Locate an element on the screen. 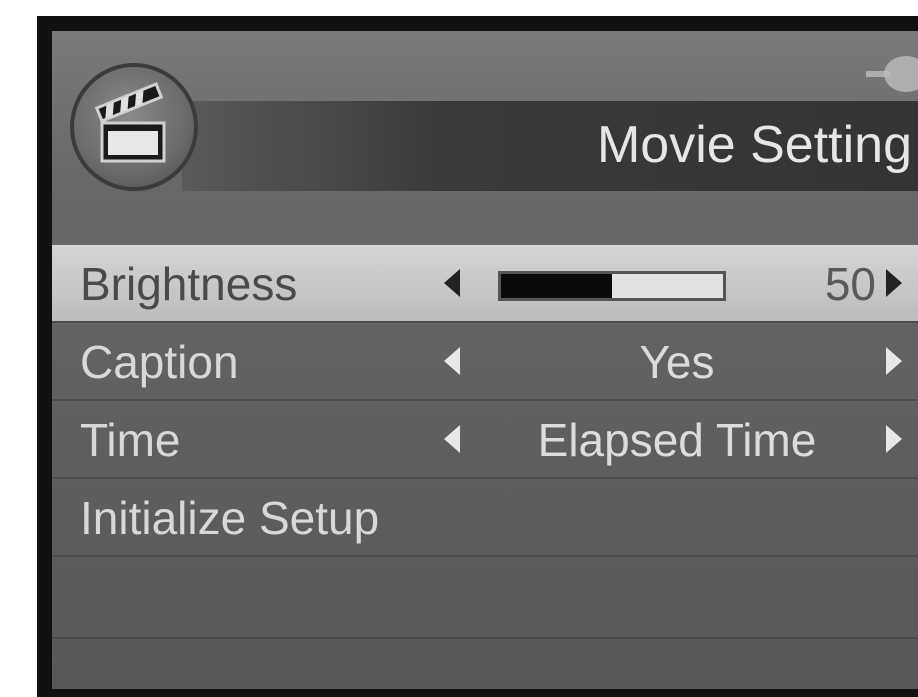 The image size is (918, 697). brightness-slider is located at coordinates (612, 286).